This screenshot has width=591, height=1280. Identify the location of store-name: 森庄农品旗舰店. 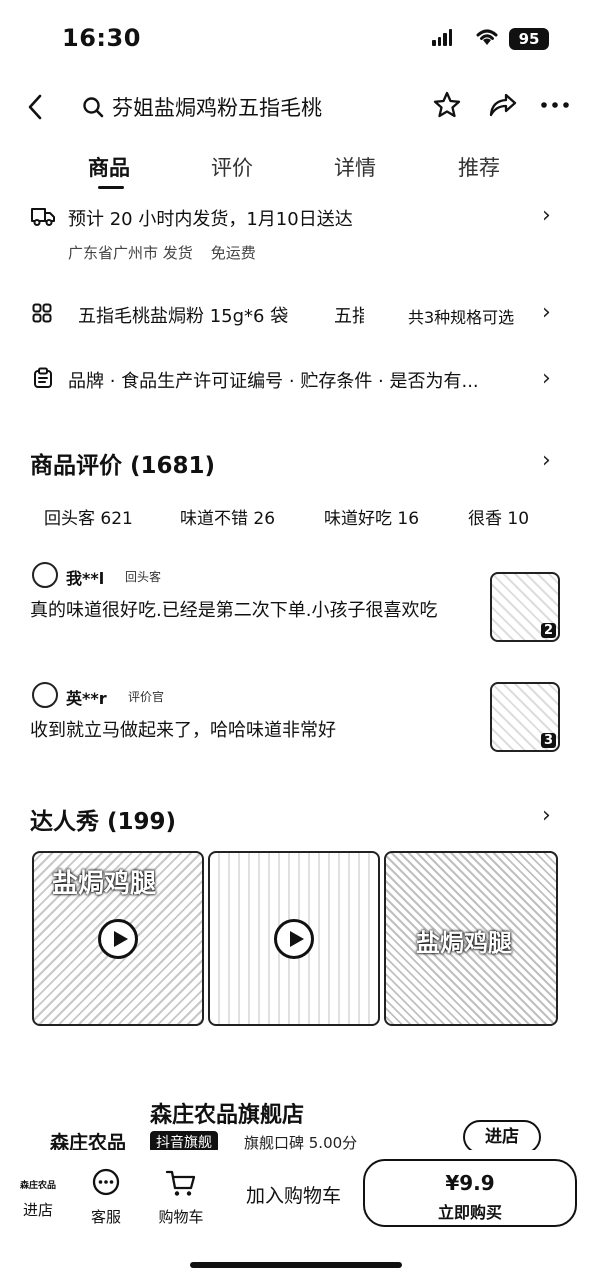
(227, 1113).